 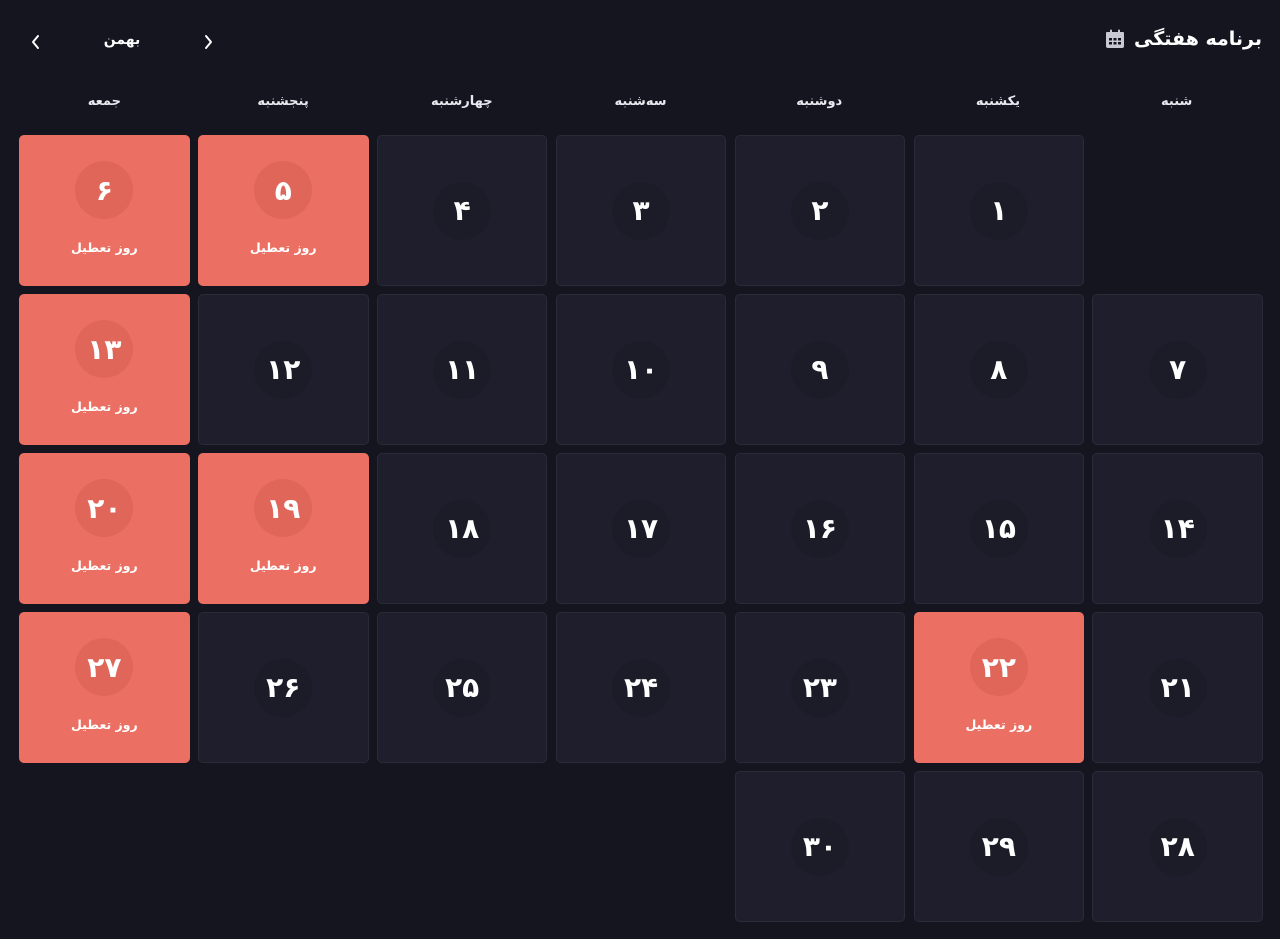 I want to click on day-number: ۱۱, so click(x=462, y=369).